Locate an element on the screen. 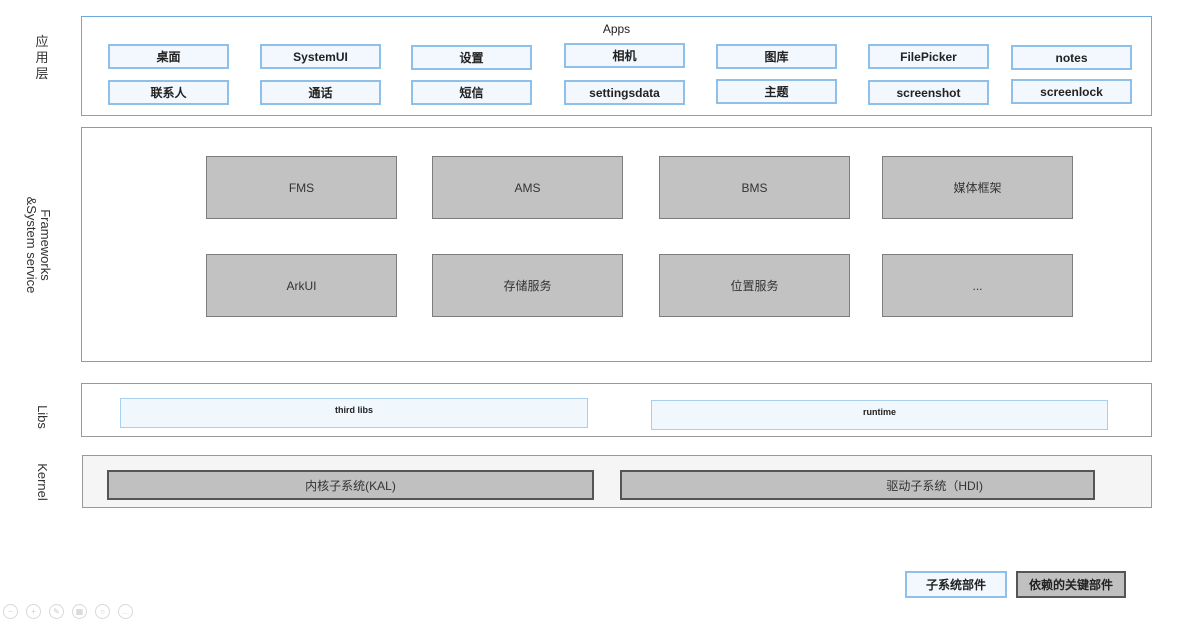  app-notes: notes is located at coordinates (1071, 57).